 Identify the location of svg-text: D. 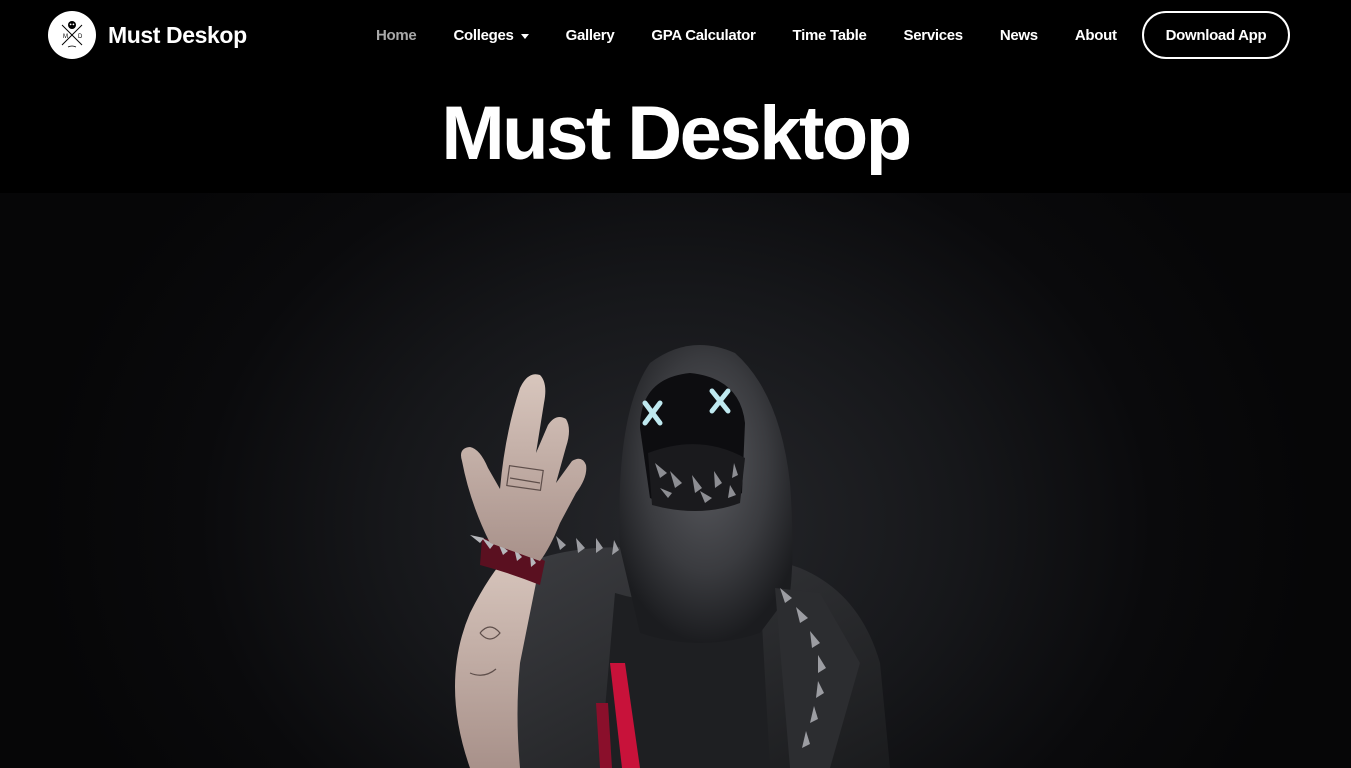
(80, 37).